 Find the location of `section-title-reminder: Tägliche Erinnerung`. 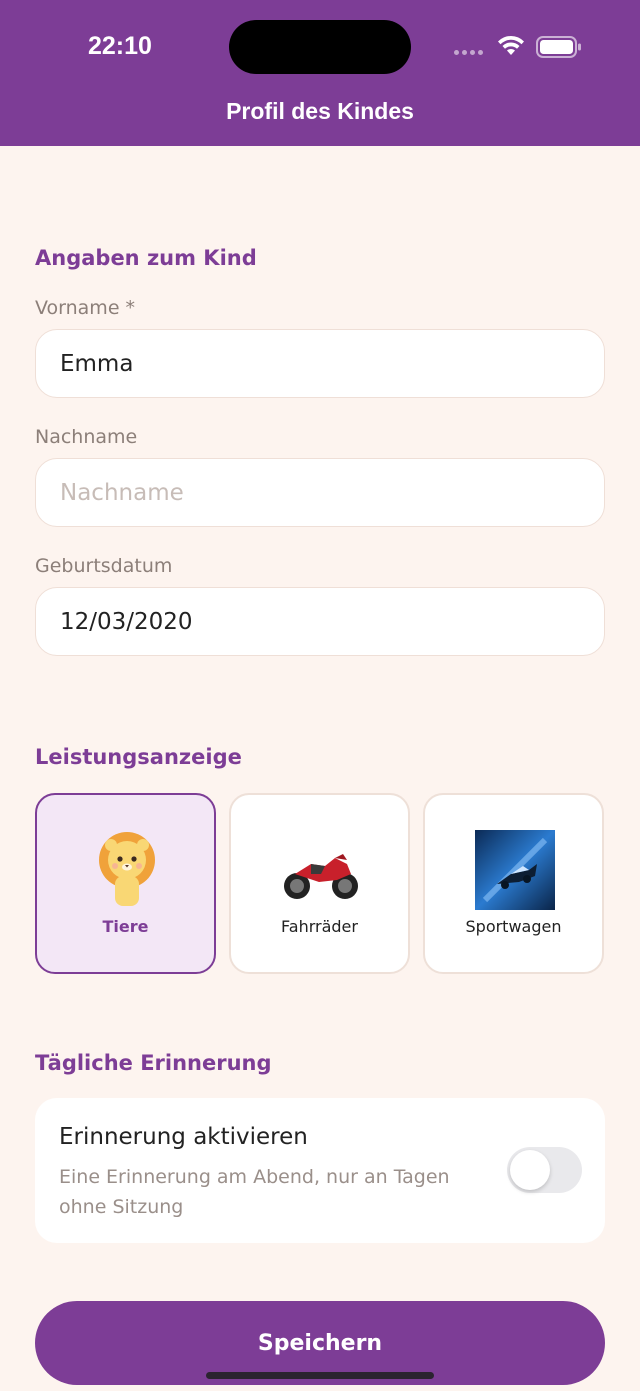

section-title-reminder: Tägliche Erinnerung is located at coordinates (153, 1063).